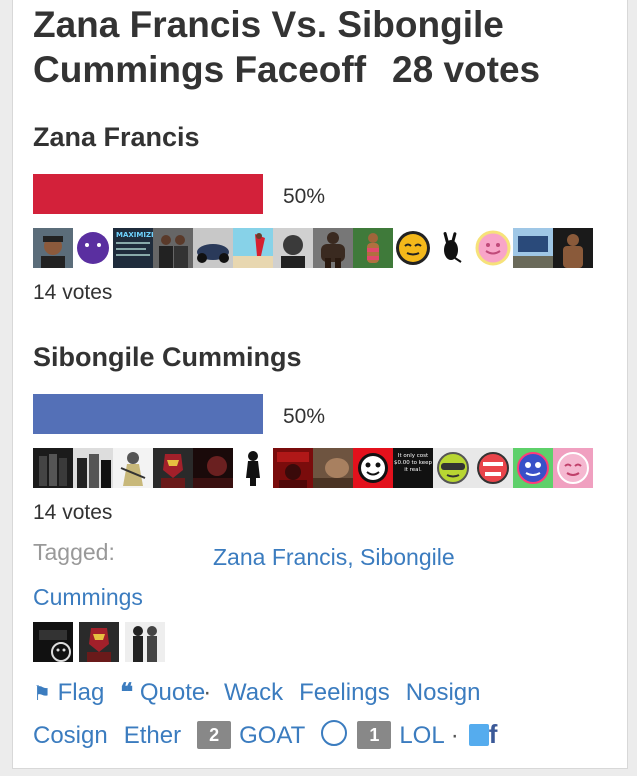  I want to click on quote-button: ❝ Quote, so click(162, 692).